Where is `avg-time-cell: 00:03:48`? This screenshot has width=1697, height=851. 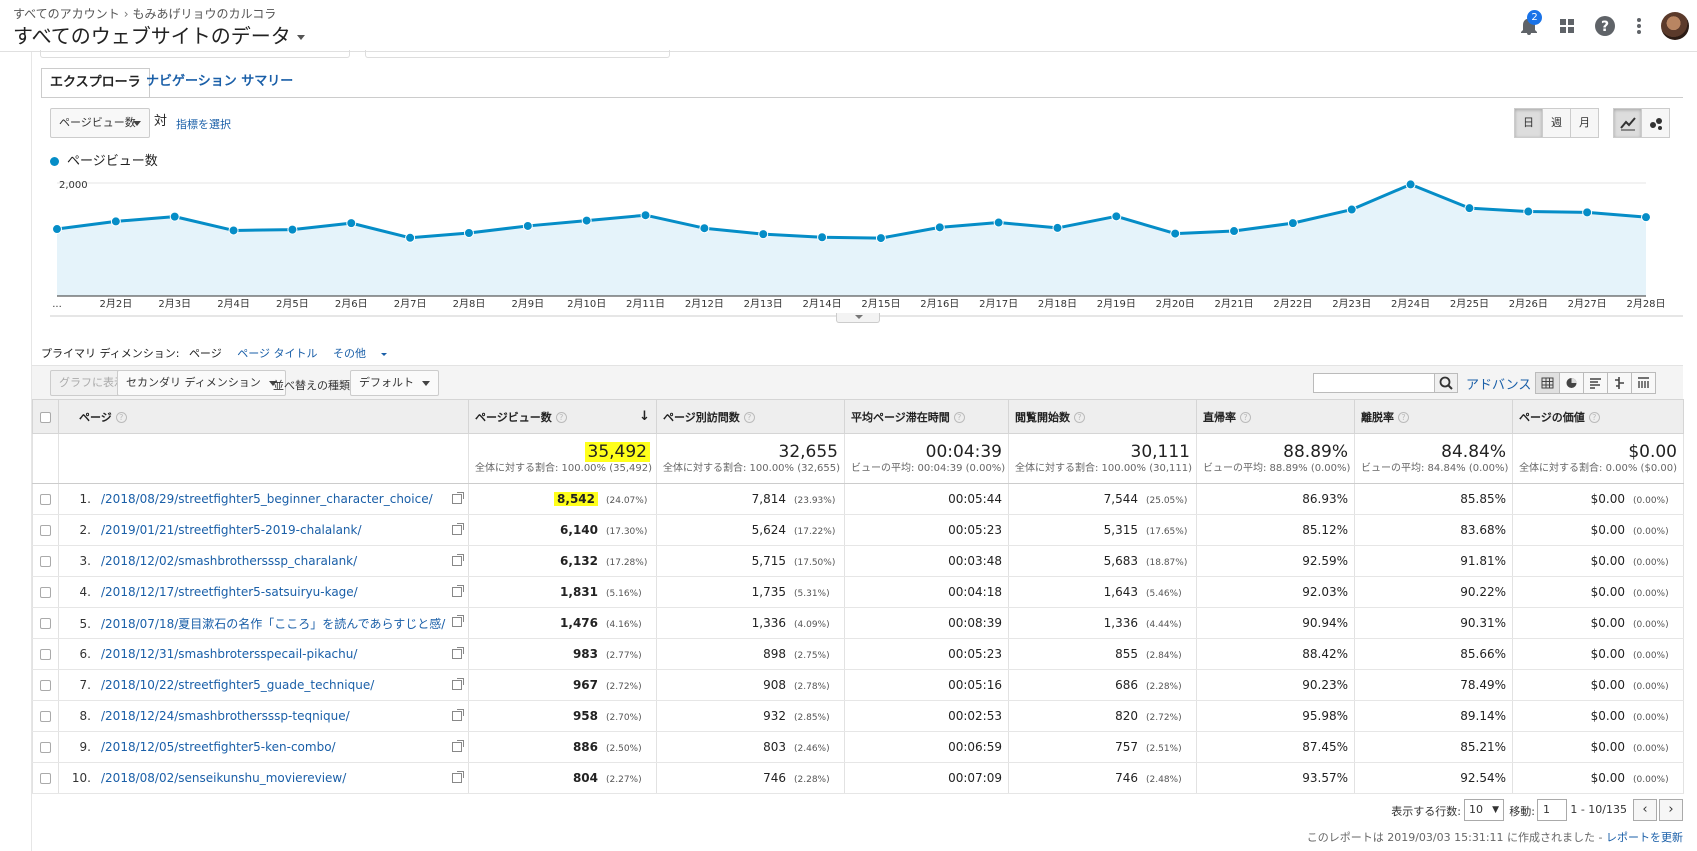
avg-time-cell: 00:03:48 is located at coordinates (926, 561).